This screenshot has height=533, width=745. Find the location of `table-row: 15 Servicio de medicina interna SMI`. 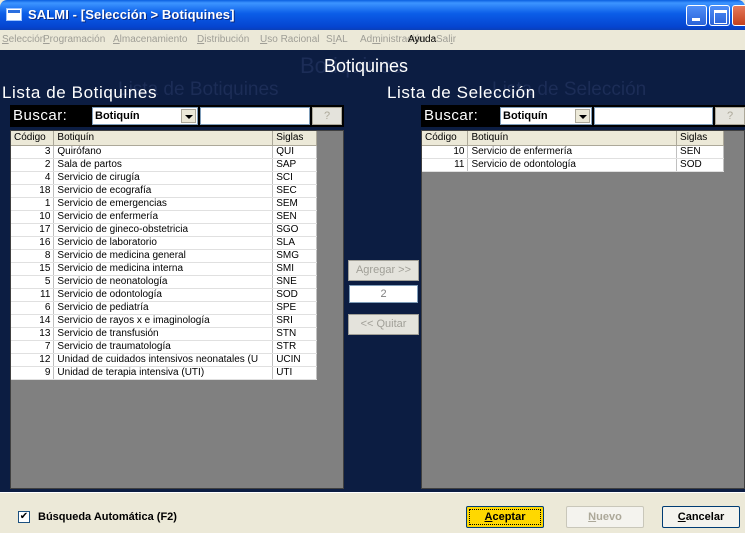

table-row: 15 Servicio de medicina interna SMI is located at coordinates (164, 269).